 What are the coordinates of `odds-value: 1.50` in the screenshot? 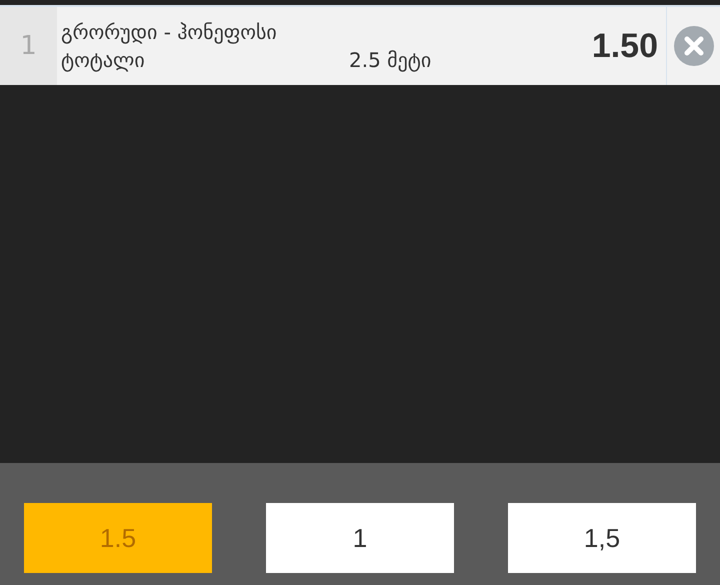 It's located at (625, 46).